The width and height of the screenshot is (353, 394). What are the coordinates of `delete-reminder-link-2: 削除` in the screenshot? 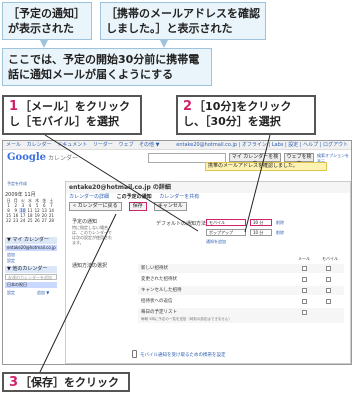 It's located at (280, 233).